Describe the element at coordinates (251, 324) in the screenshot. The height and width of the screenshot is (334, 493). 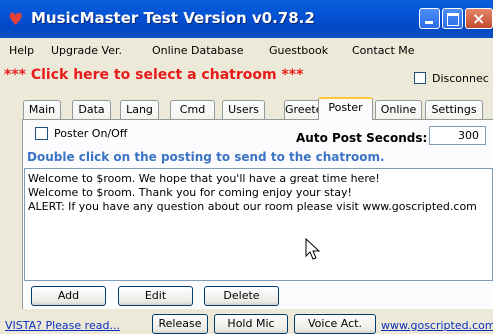
I see `hold-mic-button: Hold Mic` at that location.